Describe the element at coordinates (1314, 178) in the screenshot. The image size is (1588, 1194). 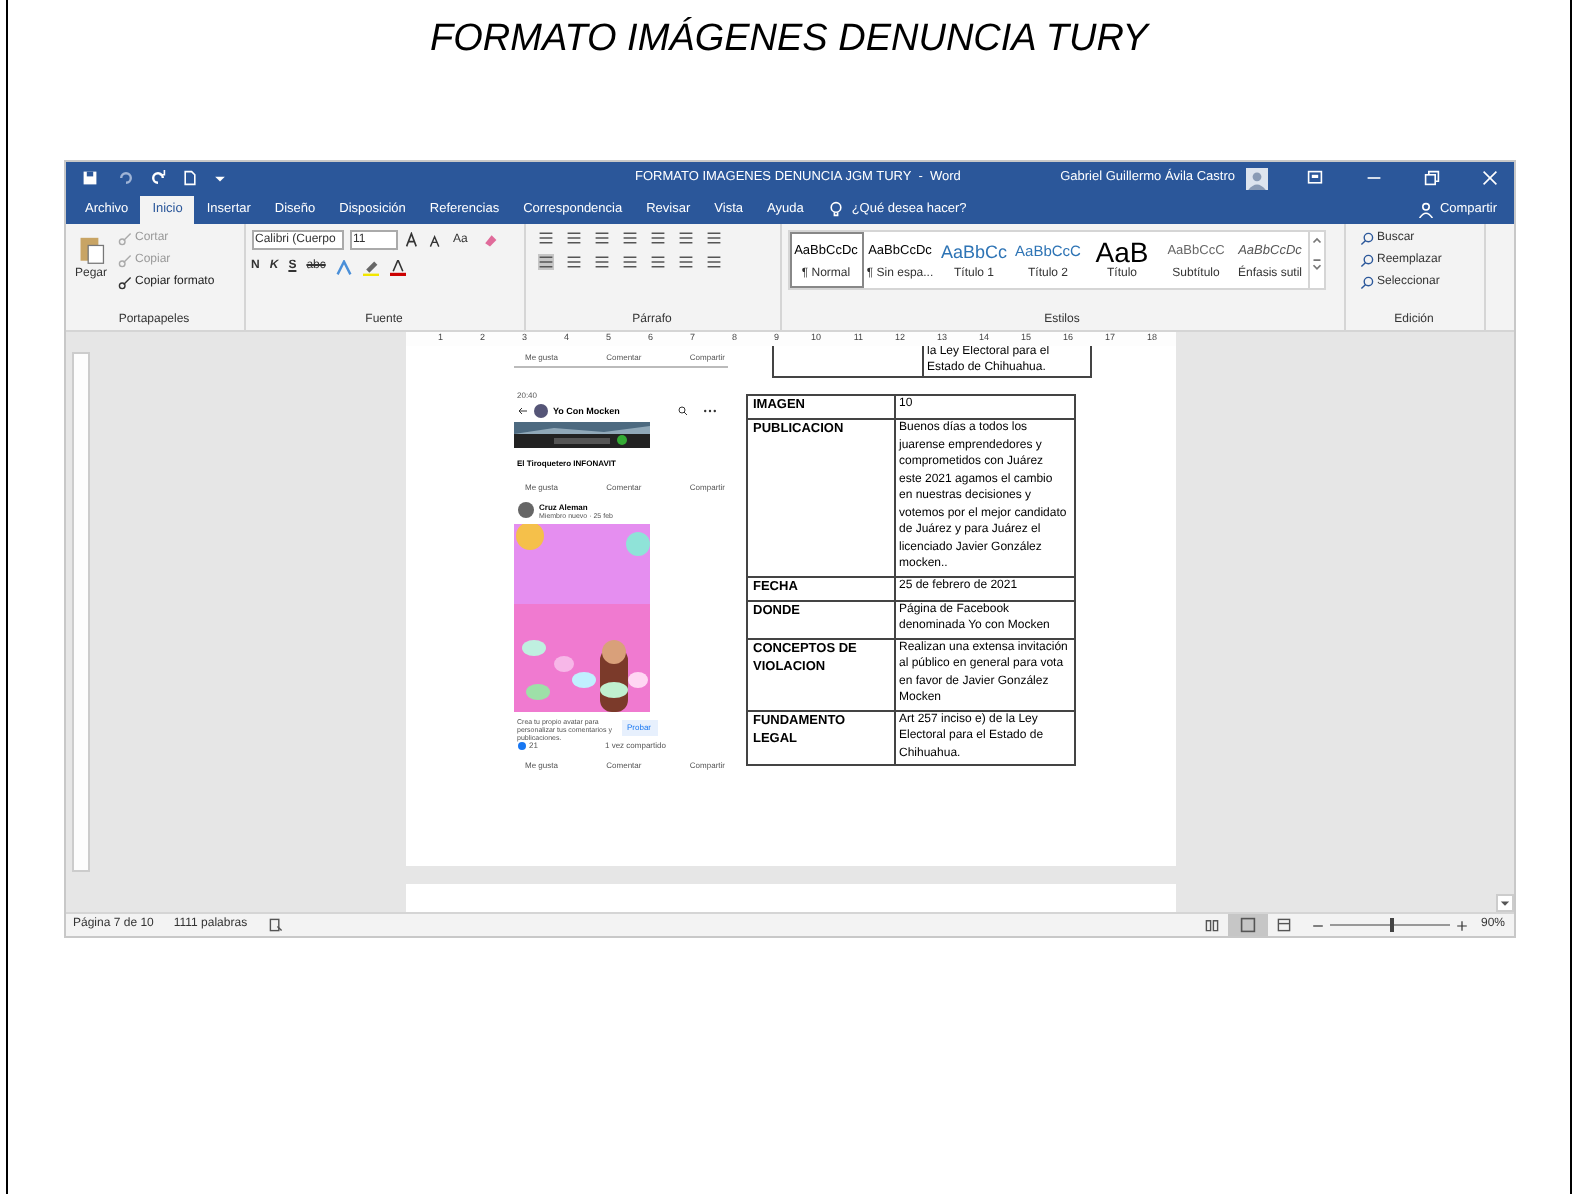
I see `ribbon-display-icon` at that location.